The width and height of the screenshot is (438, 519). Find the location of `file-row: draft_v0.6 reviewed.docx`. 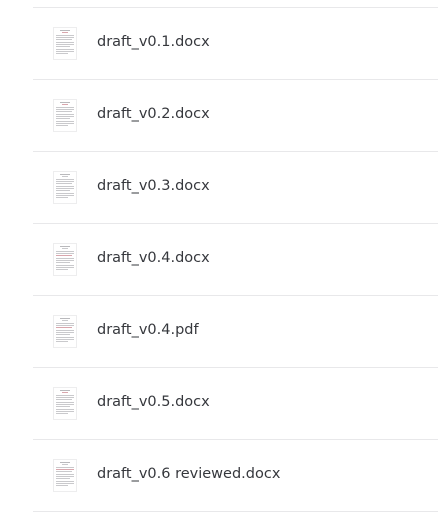

file-row: draft_v0.6 reviewed.docx is located at coordinates (235, 476).